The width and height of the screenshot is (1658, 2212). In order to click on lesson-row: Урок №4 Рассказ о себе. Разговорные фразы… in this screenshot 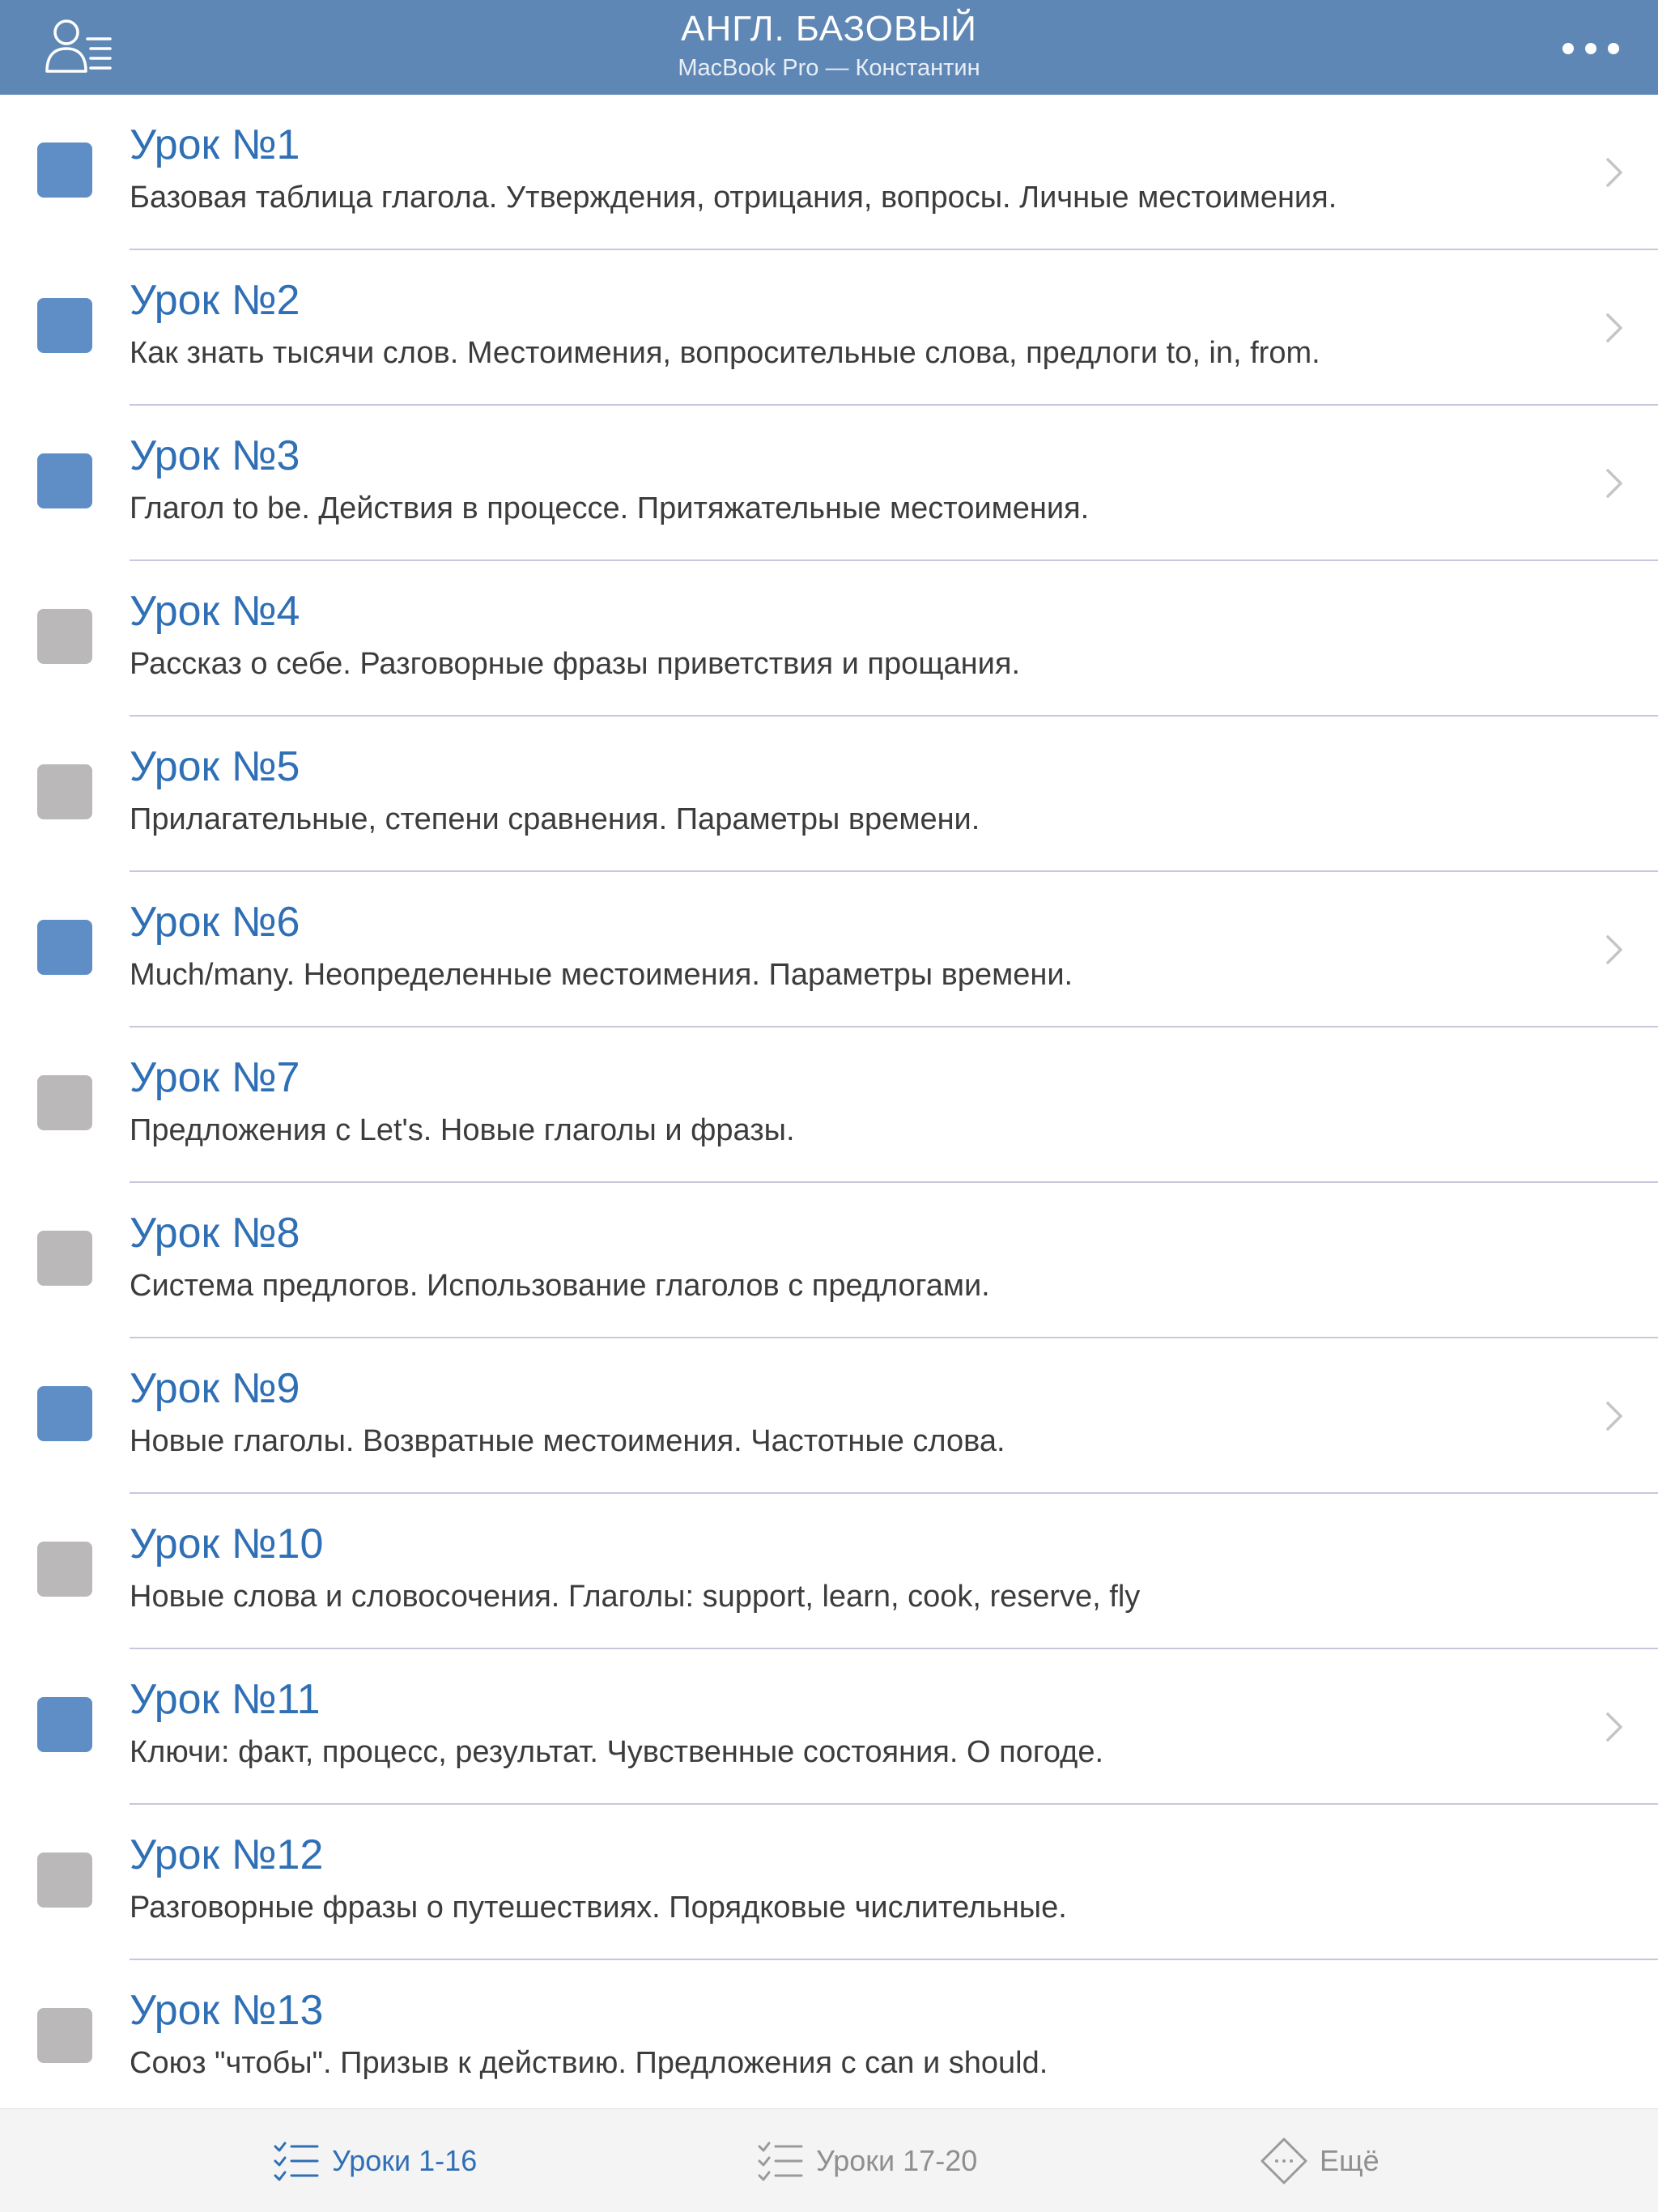, I will do `click(829, 639)`.